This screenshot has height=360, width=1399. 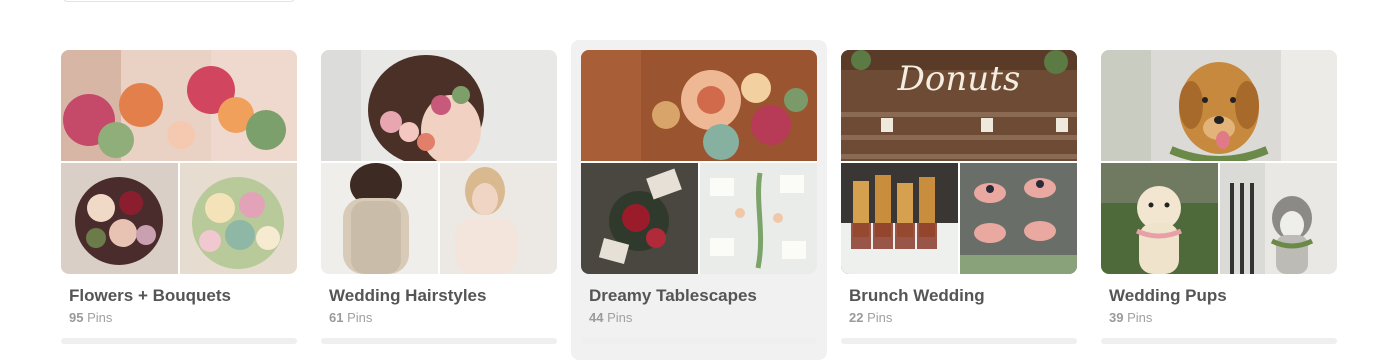 I want to click on pin-count-value: 95, so click(x=76, y=317).